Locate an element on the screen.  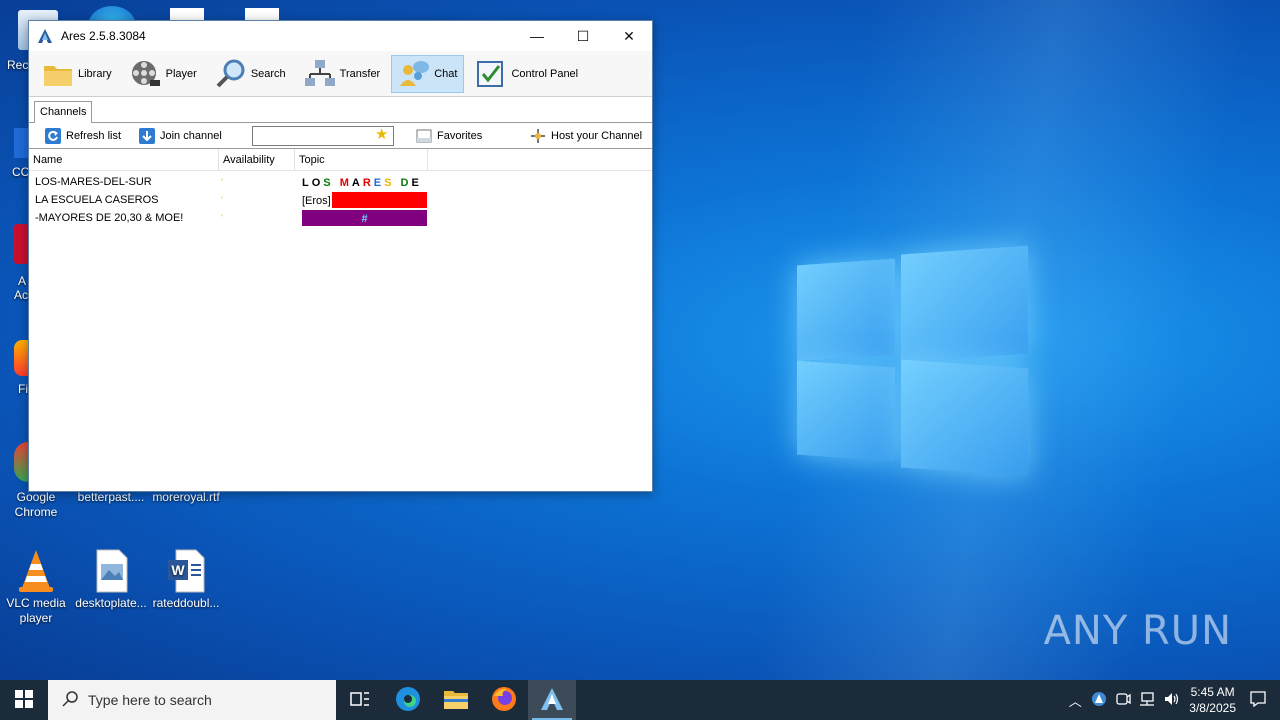
toolbar-library-button: Library is located at coordinates (77, 74).